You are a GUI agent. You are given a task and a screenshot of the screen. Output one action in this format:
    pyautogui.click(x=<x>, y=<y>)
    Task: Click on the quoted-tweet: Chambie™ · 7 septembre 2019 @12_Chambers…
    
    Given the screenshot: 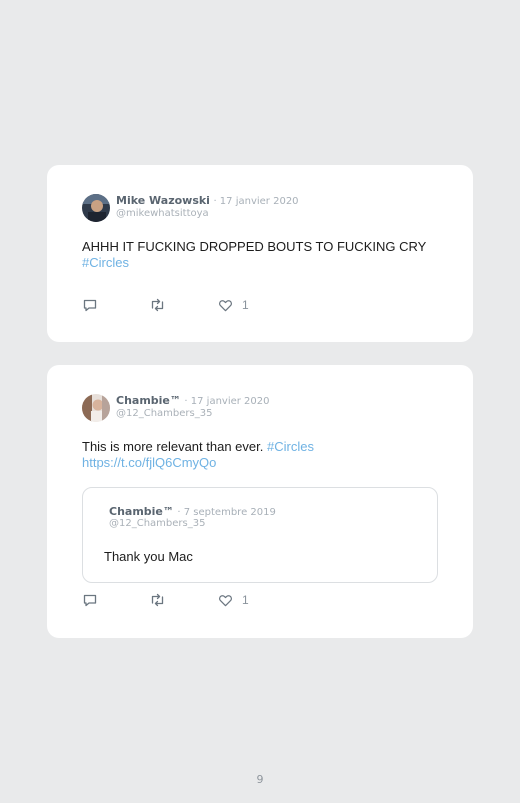 What is the action you would take?
    pyautogui.click(x=260, y=535)
    